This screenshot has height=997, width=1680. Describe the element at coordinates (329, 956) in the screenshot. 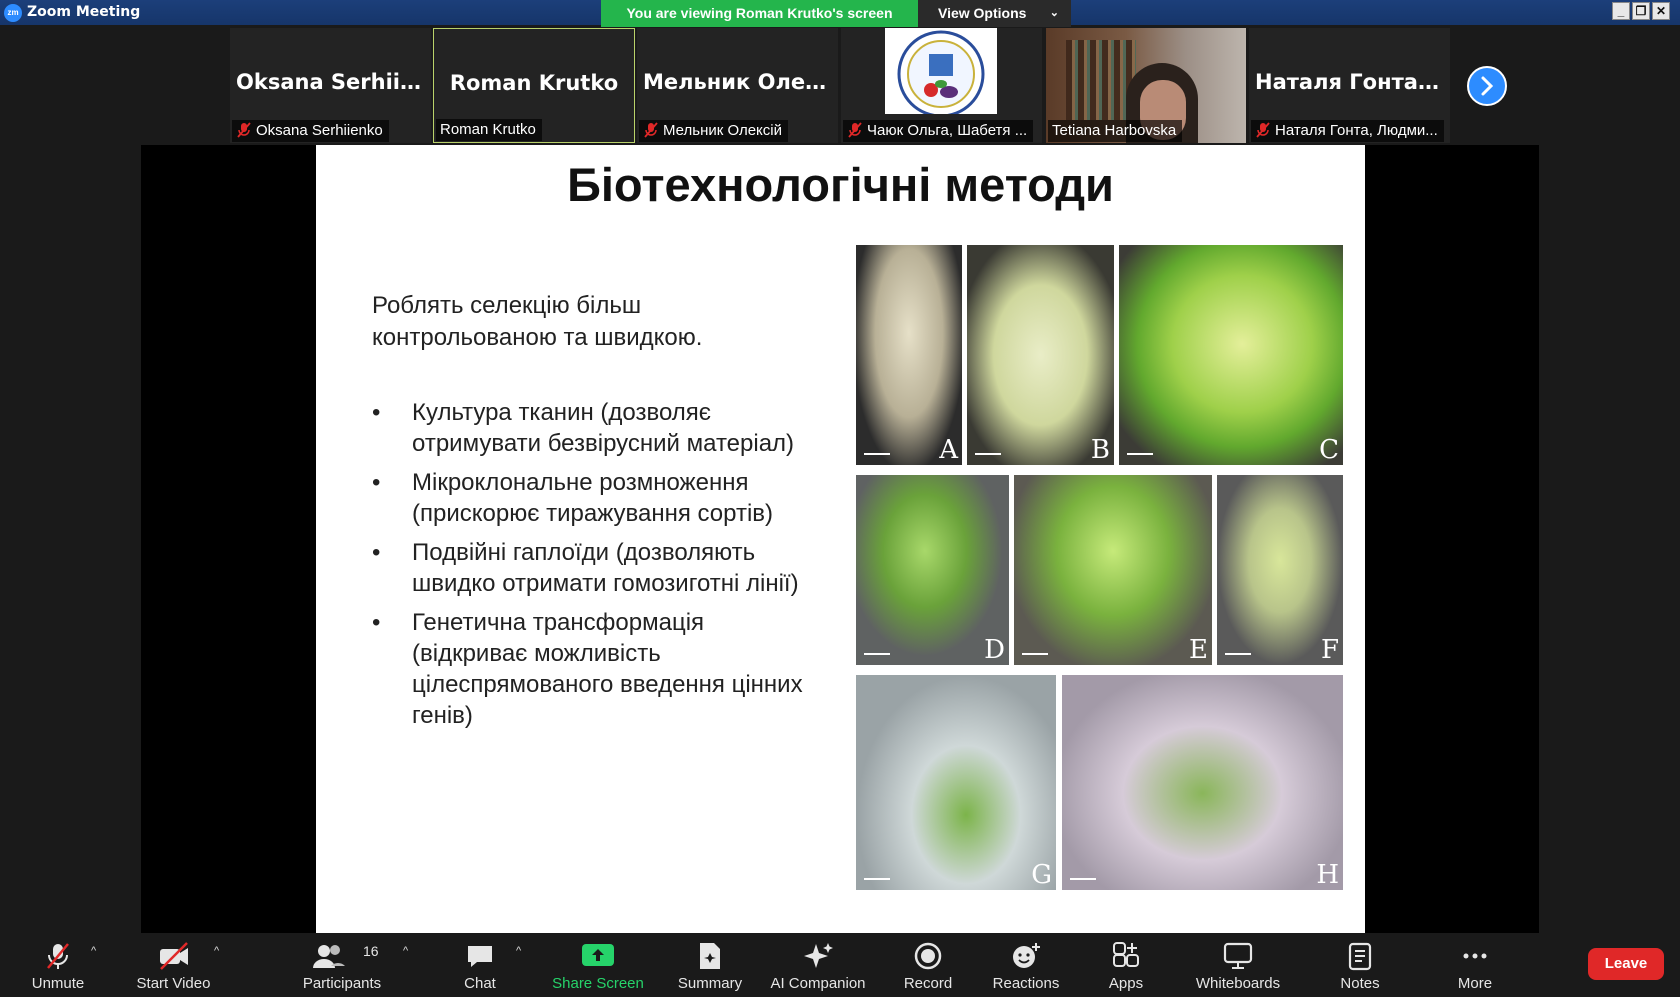

I see `participants-icon` at that location.